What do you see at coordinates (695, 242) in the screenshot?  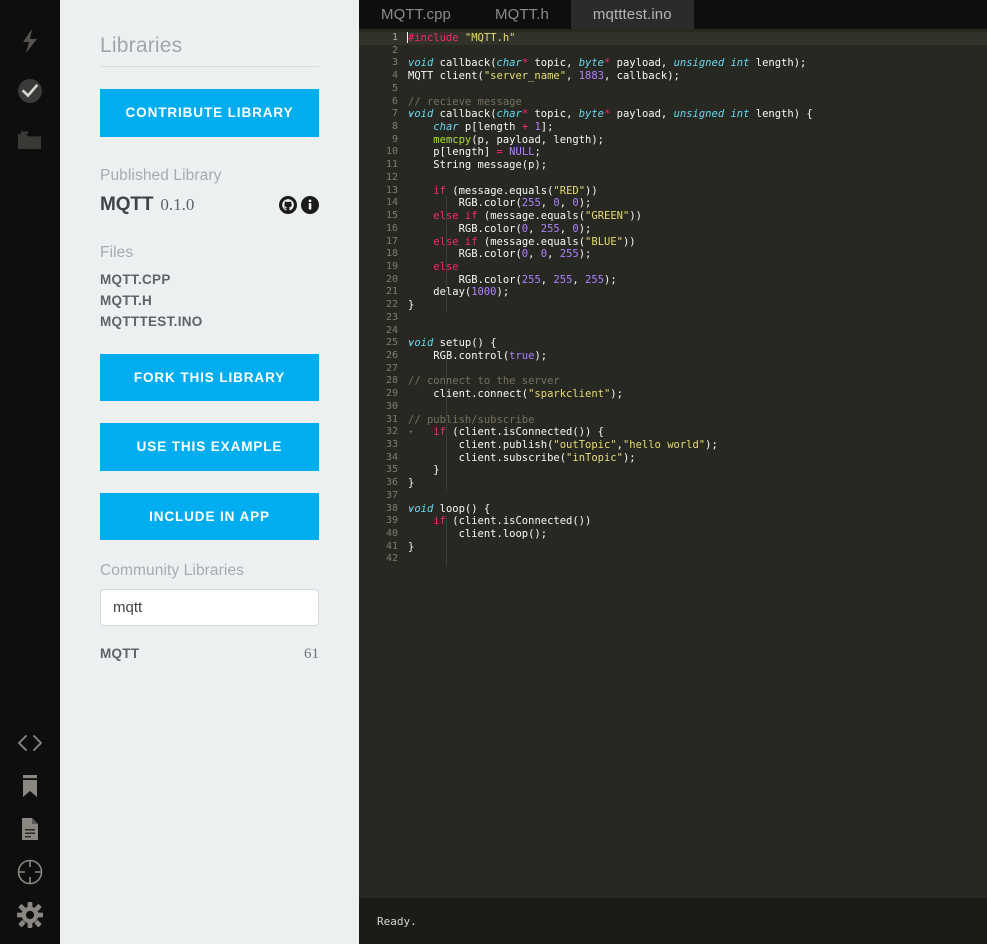 I see `code-line: else if (message.equals("BLUE"))` at bounding box center [695, 242].